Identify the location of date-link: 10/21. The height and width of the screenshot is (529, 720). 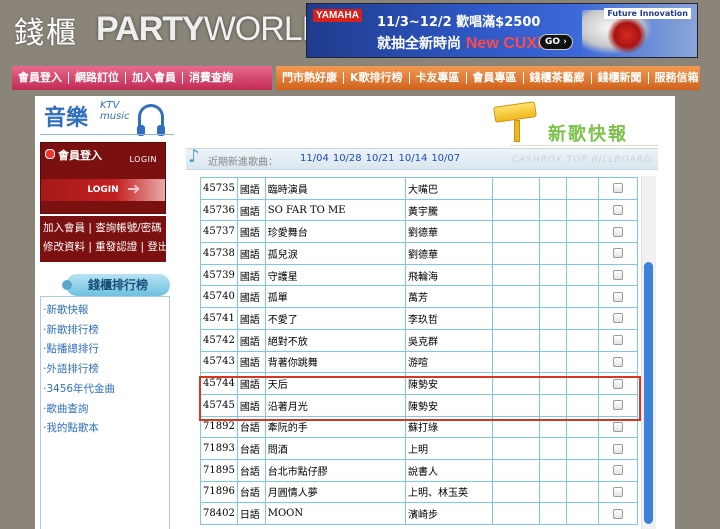
(380, 158).